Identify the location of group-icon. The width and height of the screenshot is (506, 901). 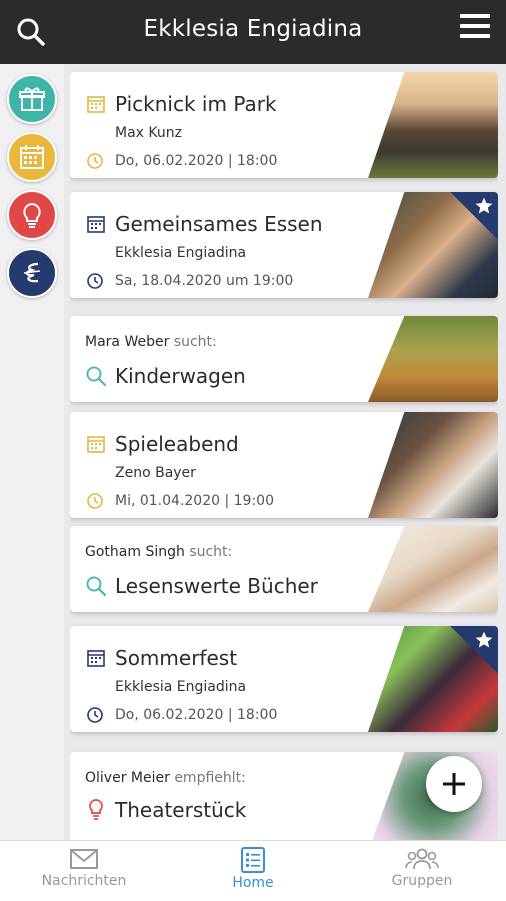
(422, 859).